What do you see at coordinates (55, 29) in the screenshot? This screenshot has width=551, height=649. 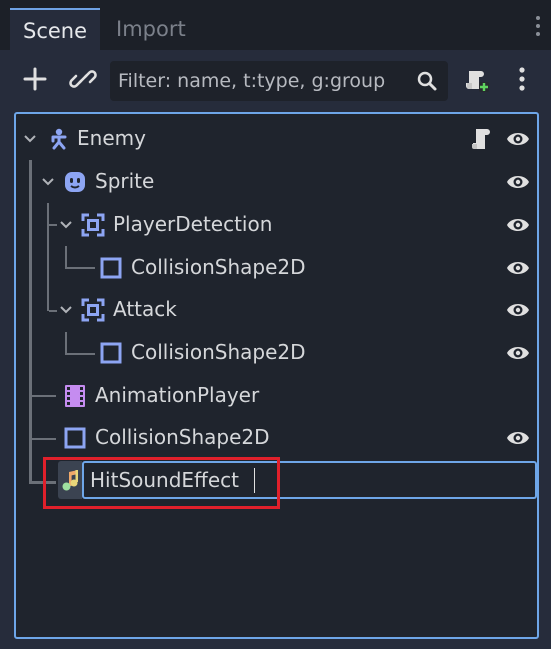 I see `tab-scene: Scene` at bounding box center [55, 29].